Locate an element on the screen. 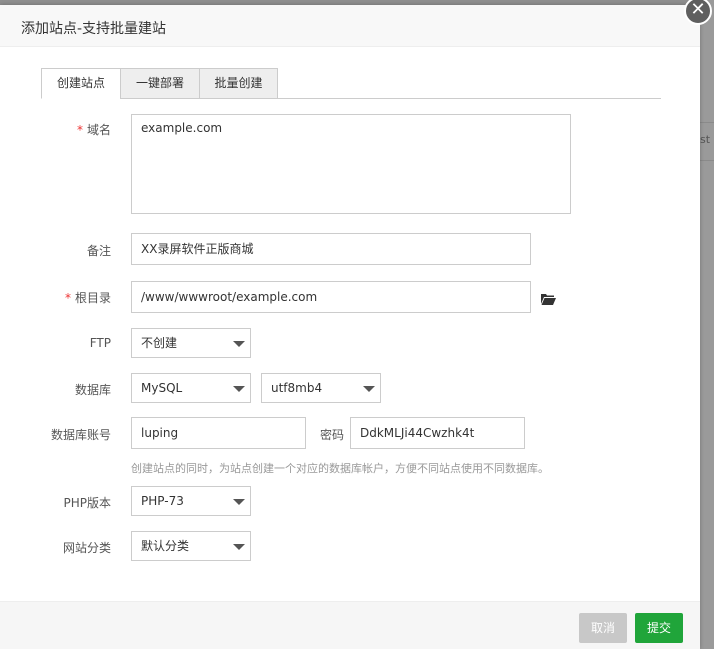 The height and width of the screenshot is (649, 714). dialog-header: 添加站点-支持批量建站 is located at coordinates (350, 26).